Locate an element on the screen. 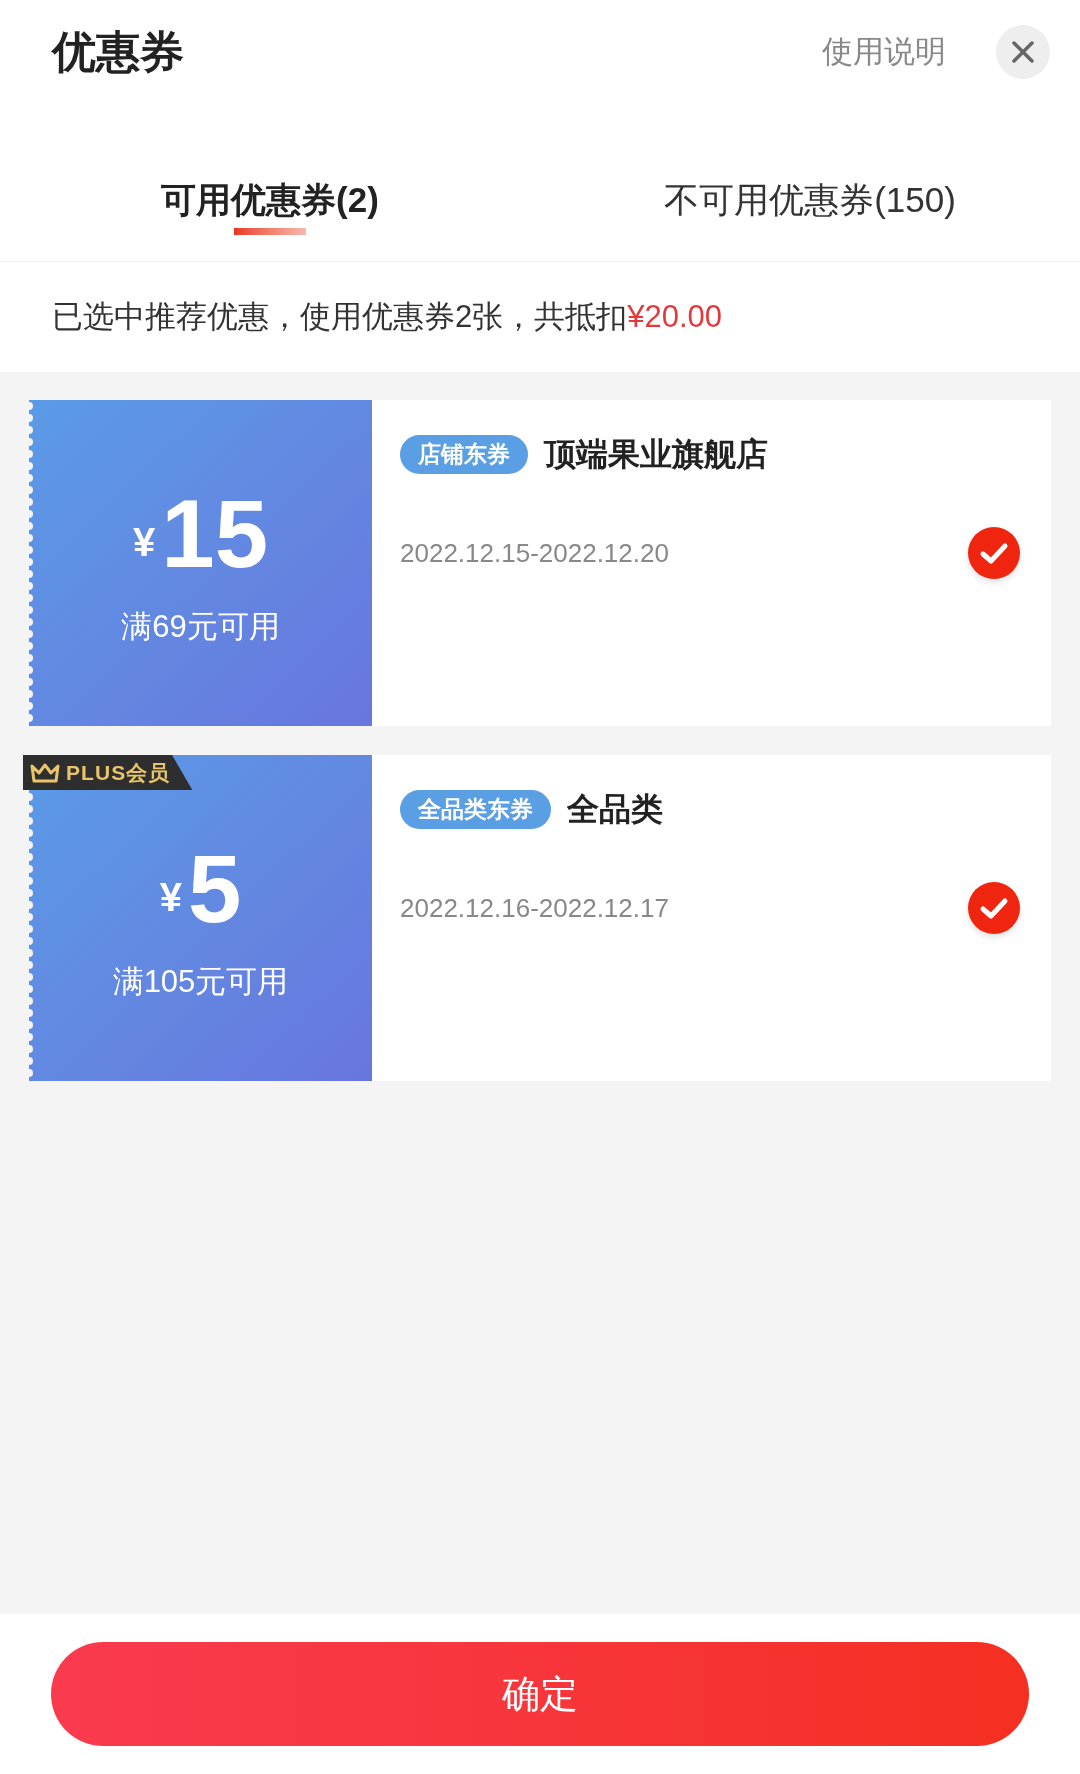  coupon-condition: 满105元可用 is located at coordinates (200, 981).